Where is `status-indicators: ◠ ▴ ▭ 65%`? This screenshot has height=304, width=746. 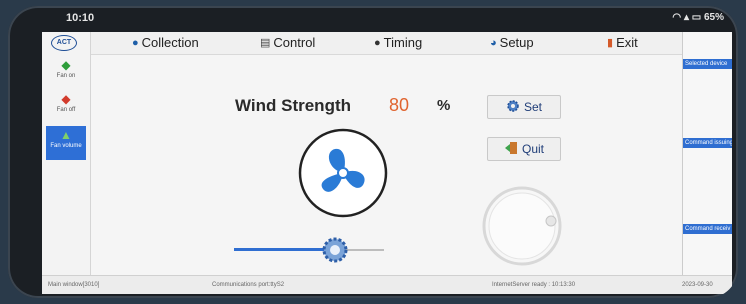
status-indicators: ◠ ▴ ▭ 65% is located at coordinates (698, 17).